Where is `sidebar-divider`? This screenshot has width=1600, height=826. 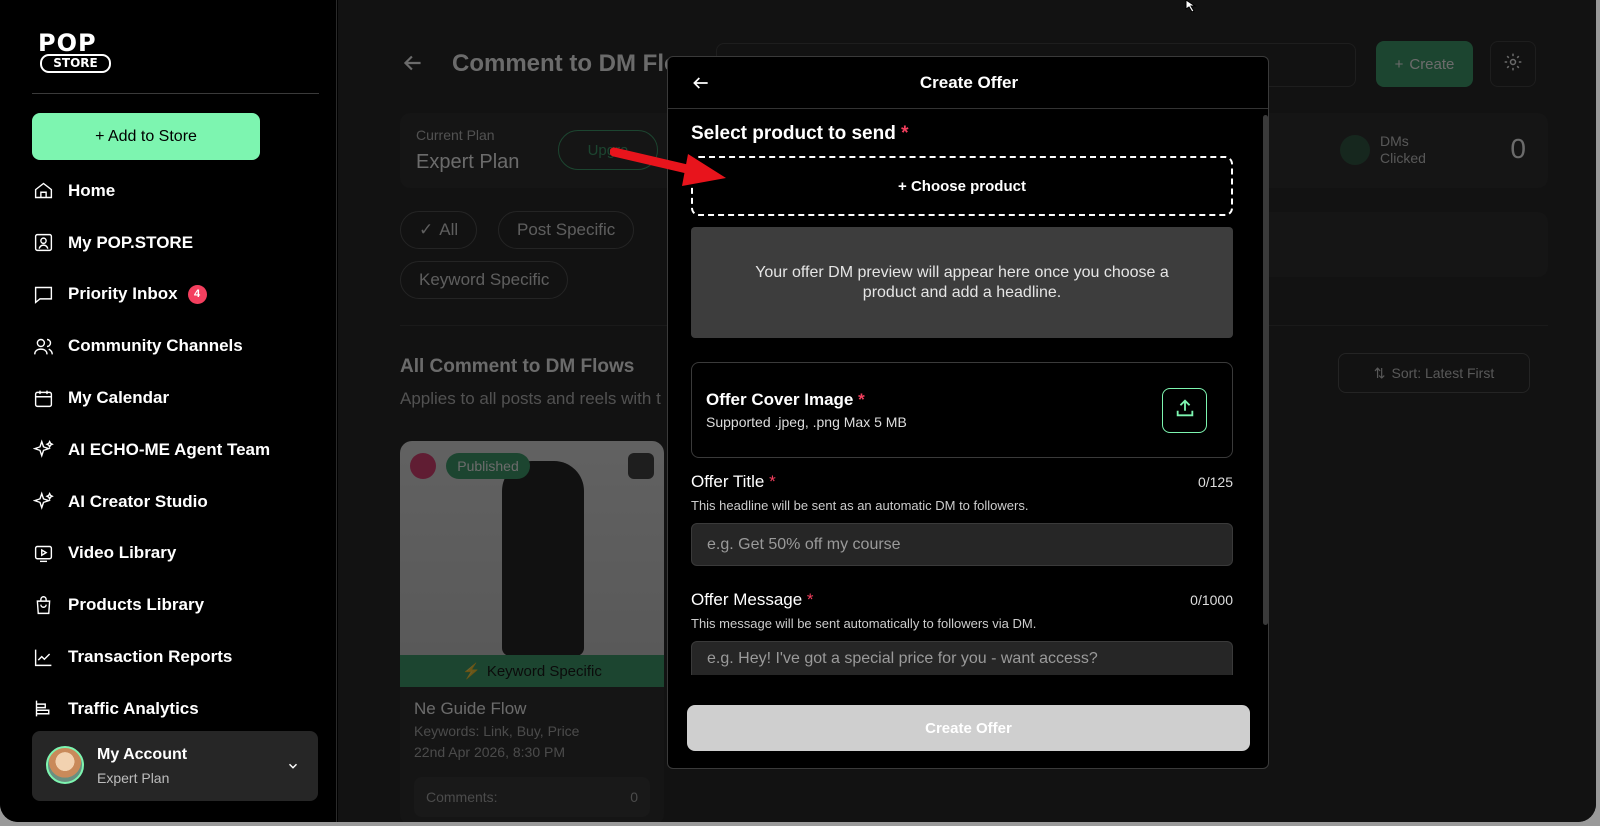
sidebar-divider is located at coordinates (175, 93).